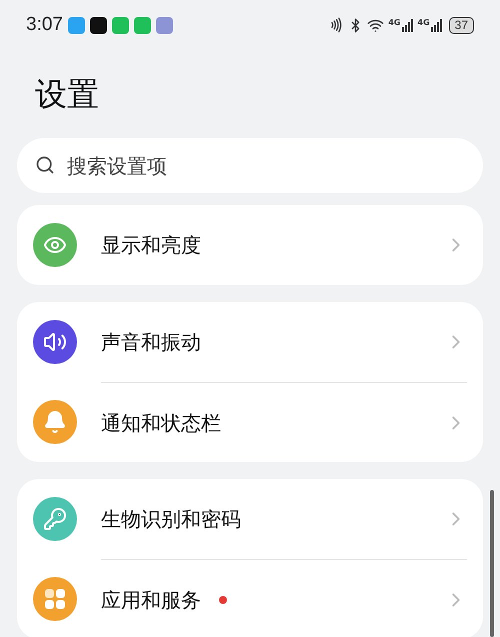  Describe the element at coordinates (250, 165) in the screenshot. I see `search-field: 搜索设置项` at that location.